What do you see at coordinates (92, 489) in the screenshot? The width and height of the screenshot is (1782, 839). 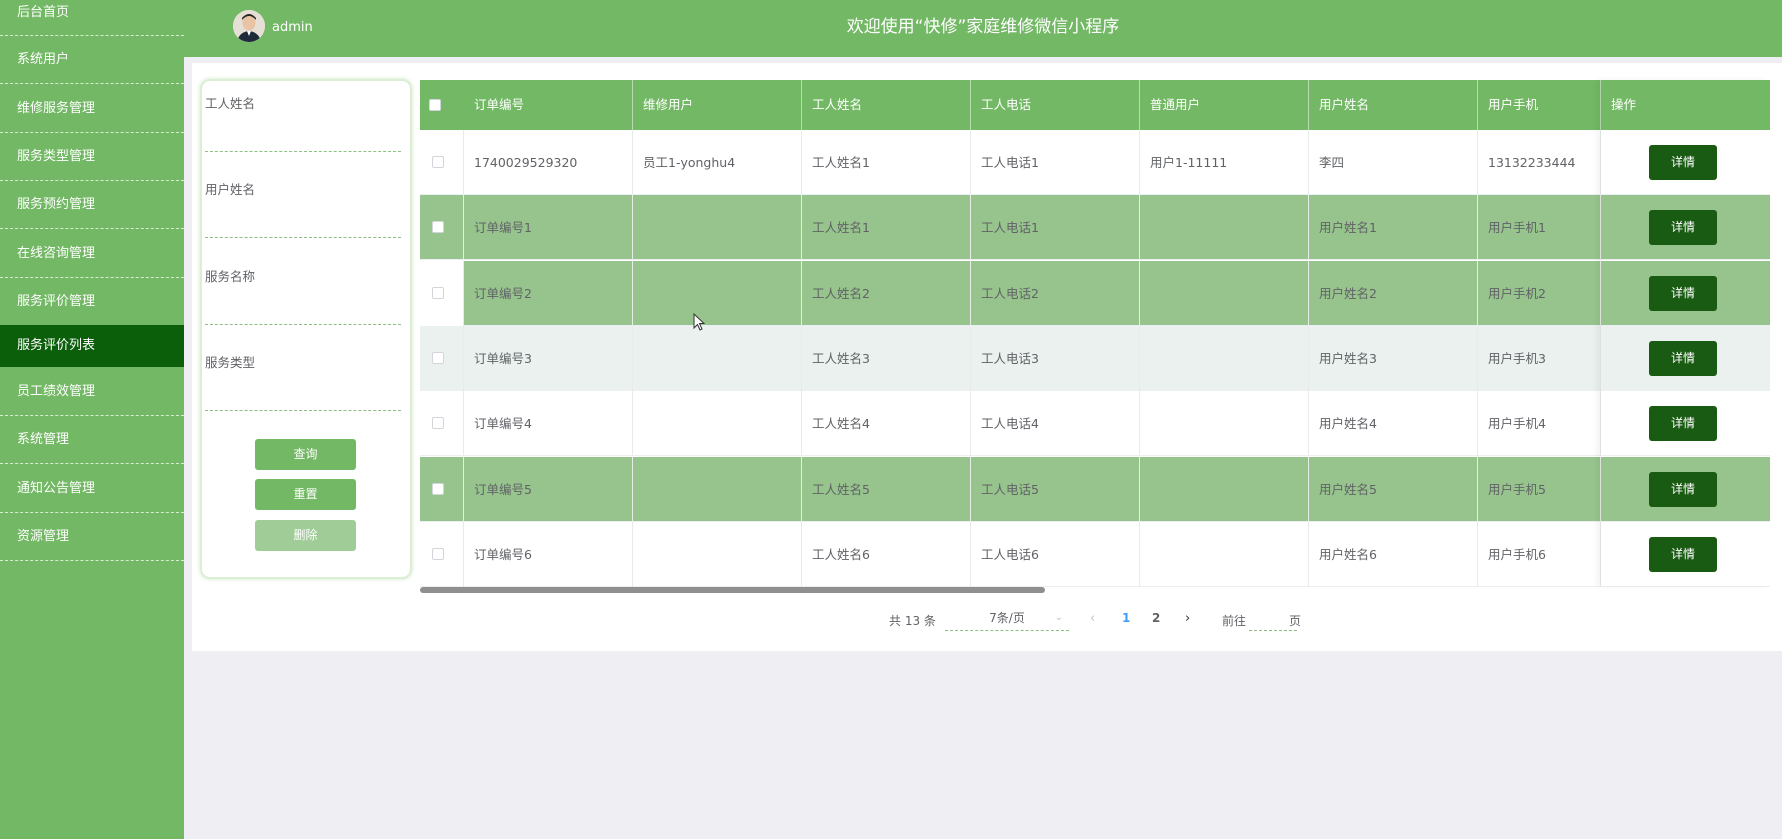 I see `sidebar-item-notice: 通知公告管理` at bounding box center [92, 489].